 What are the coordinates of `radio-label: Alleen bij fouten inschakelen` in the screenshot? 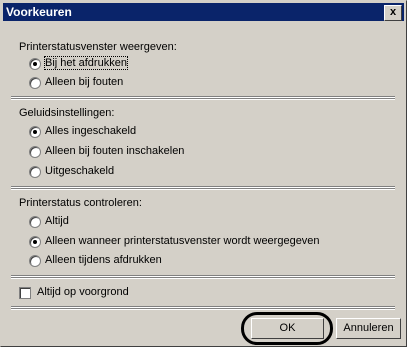 It's located at (115, 151).